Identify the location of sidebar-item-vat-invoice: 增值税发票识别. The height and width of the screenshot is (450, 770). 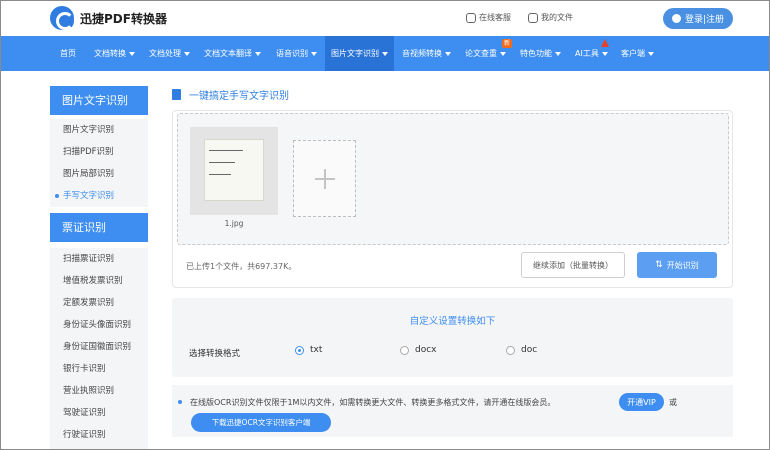
(99, 281).